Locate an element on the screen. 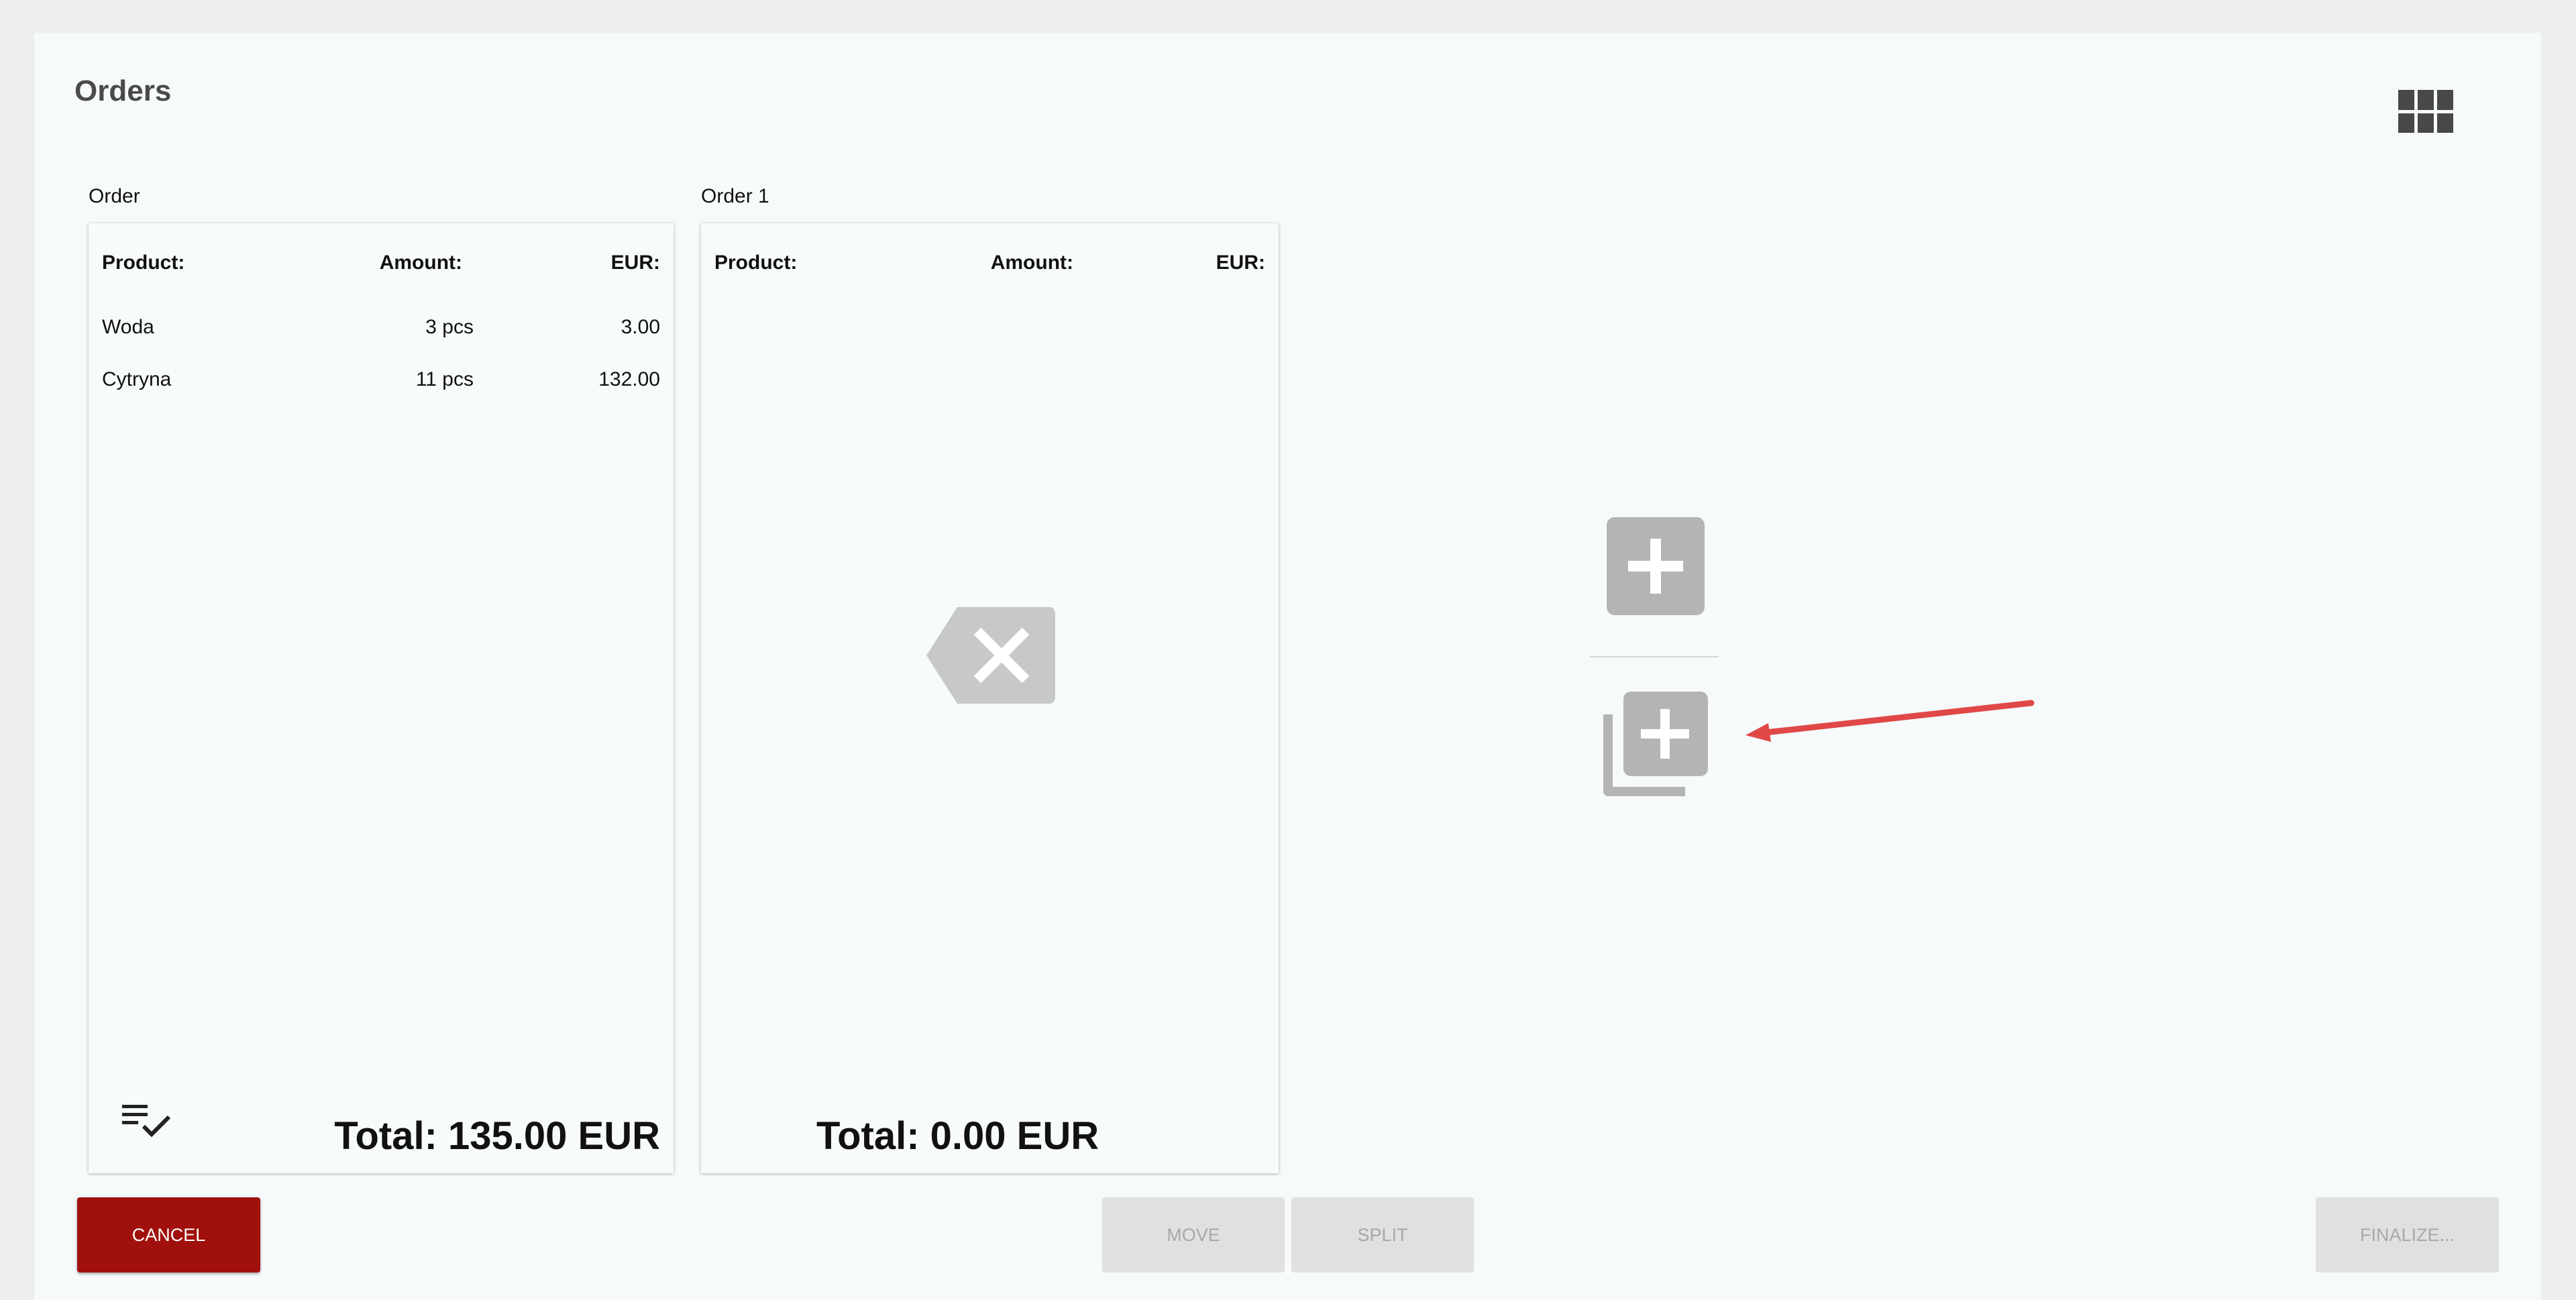  move-button: MOVE is located at coordinates (1193, 1235).